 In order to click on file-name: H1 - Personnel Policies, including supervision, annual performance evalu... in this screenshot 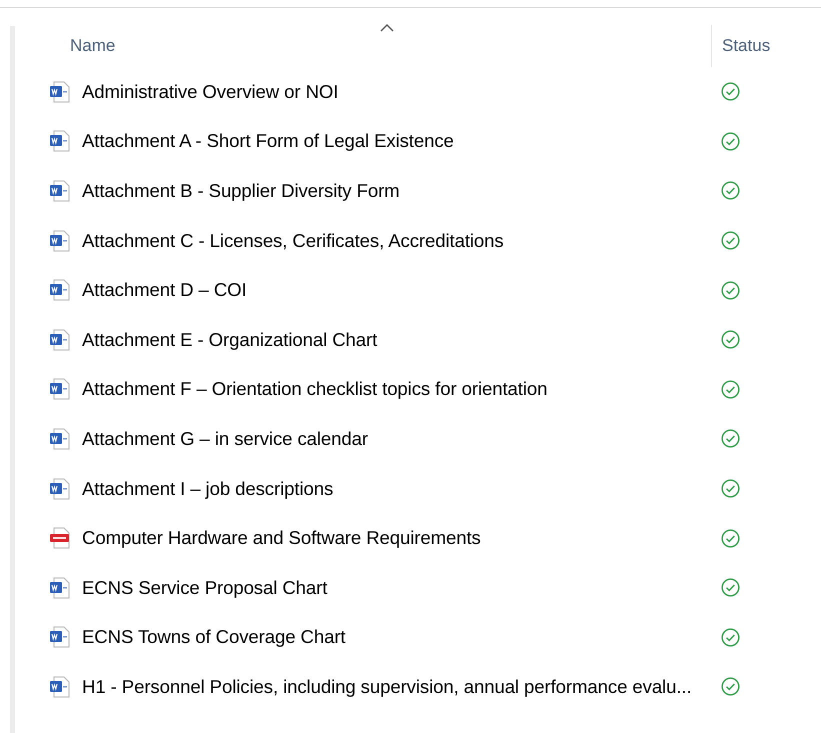, I will do `click(387, 687)`.